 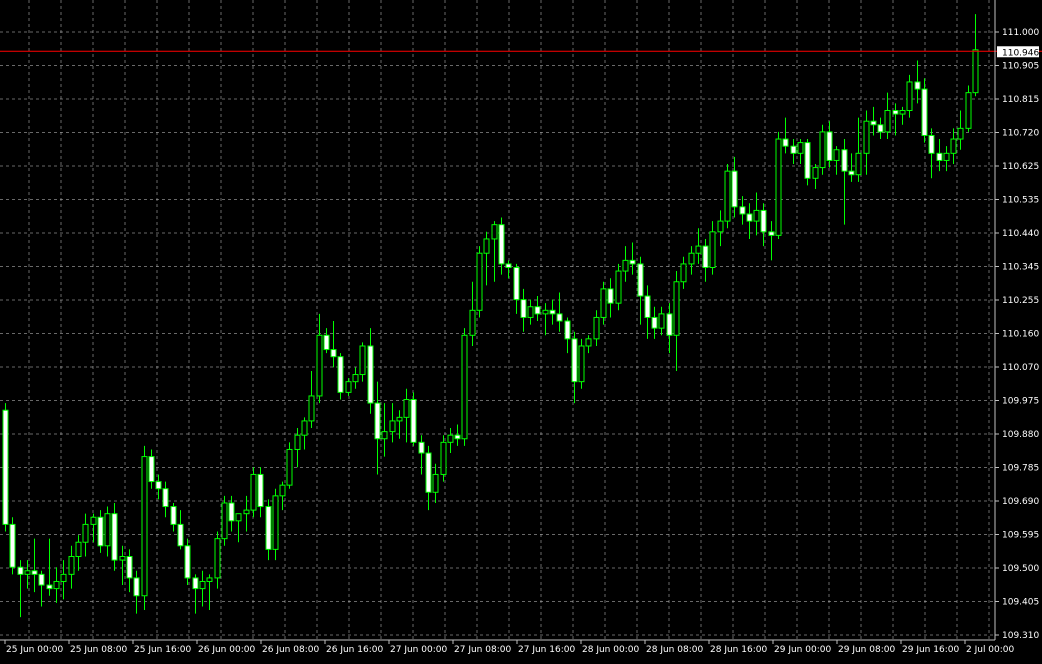 I want to click on x-tick-label: 25 Jun 08:00, so click(x=98, y=650).